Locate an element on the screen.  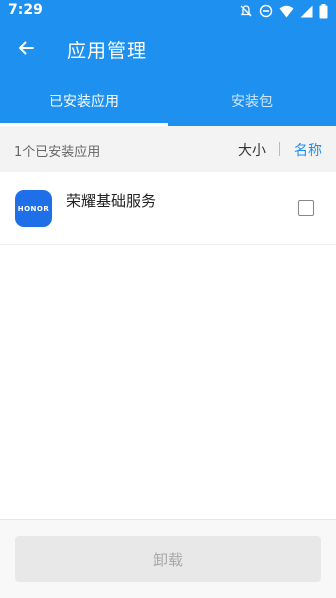
status-bar: 7:29 is located at coordinates (168, 11).